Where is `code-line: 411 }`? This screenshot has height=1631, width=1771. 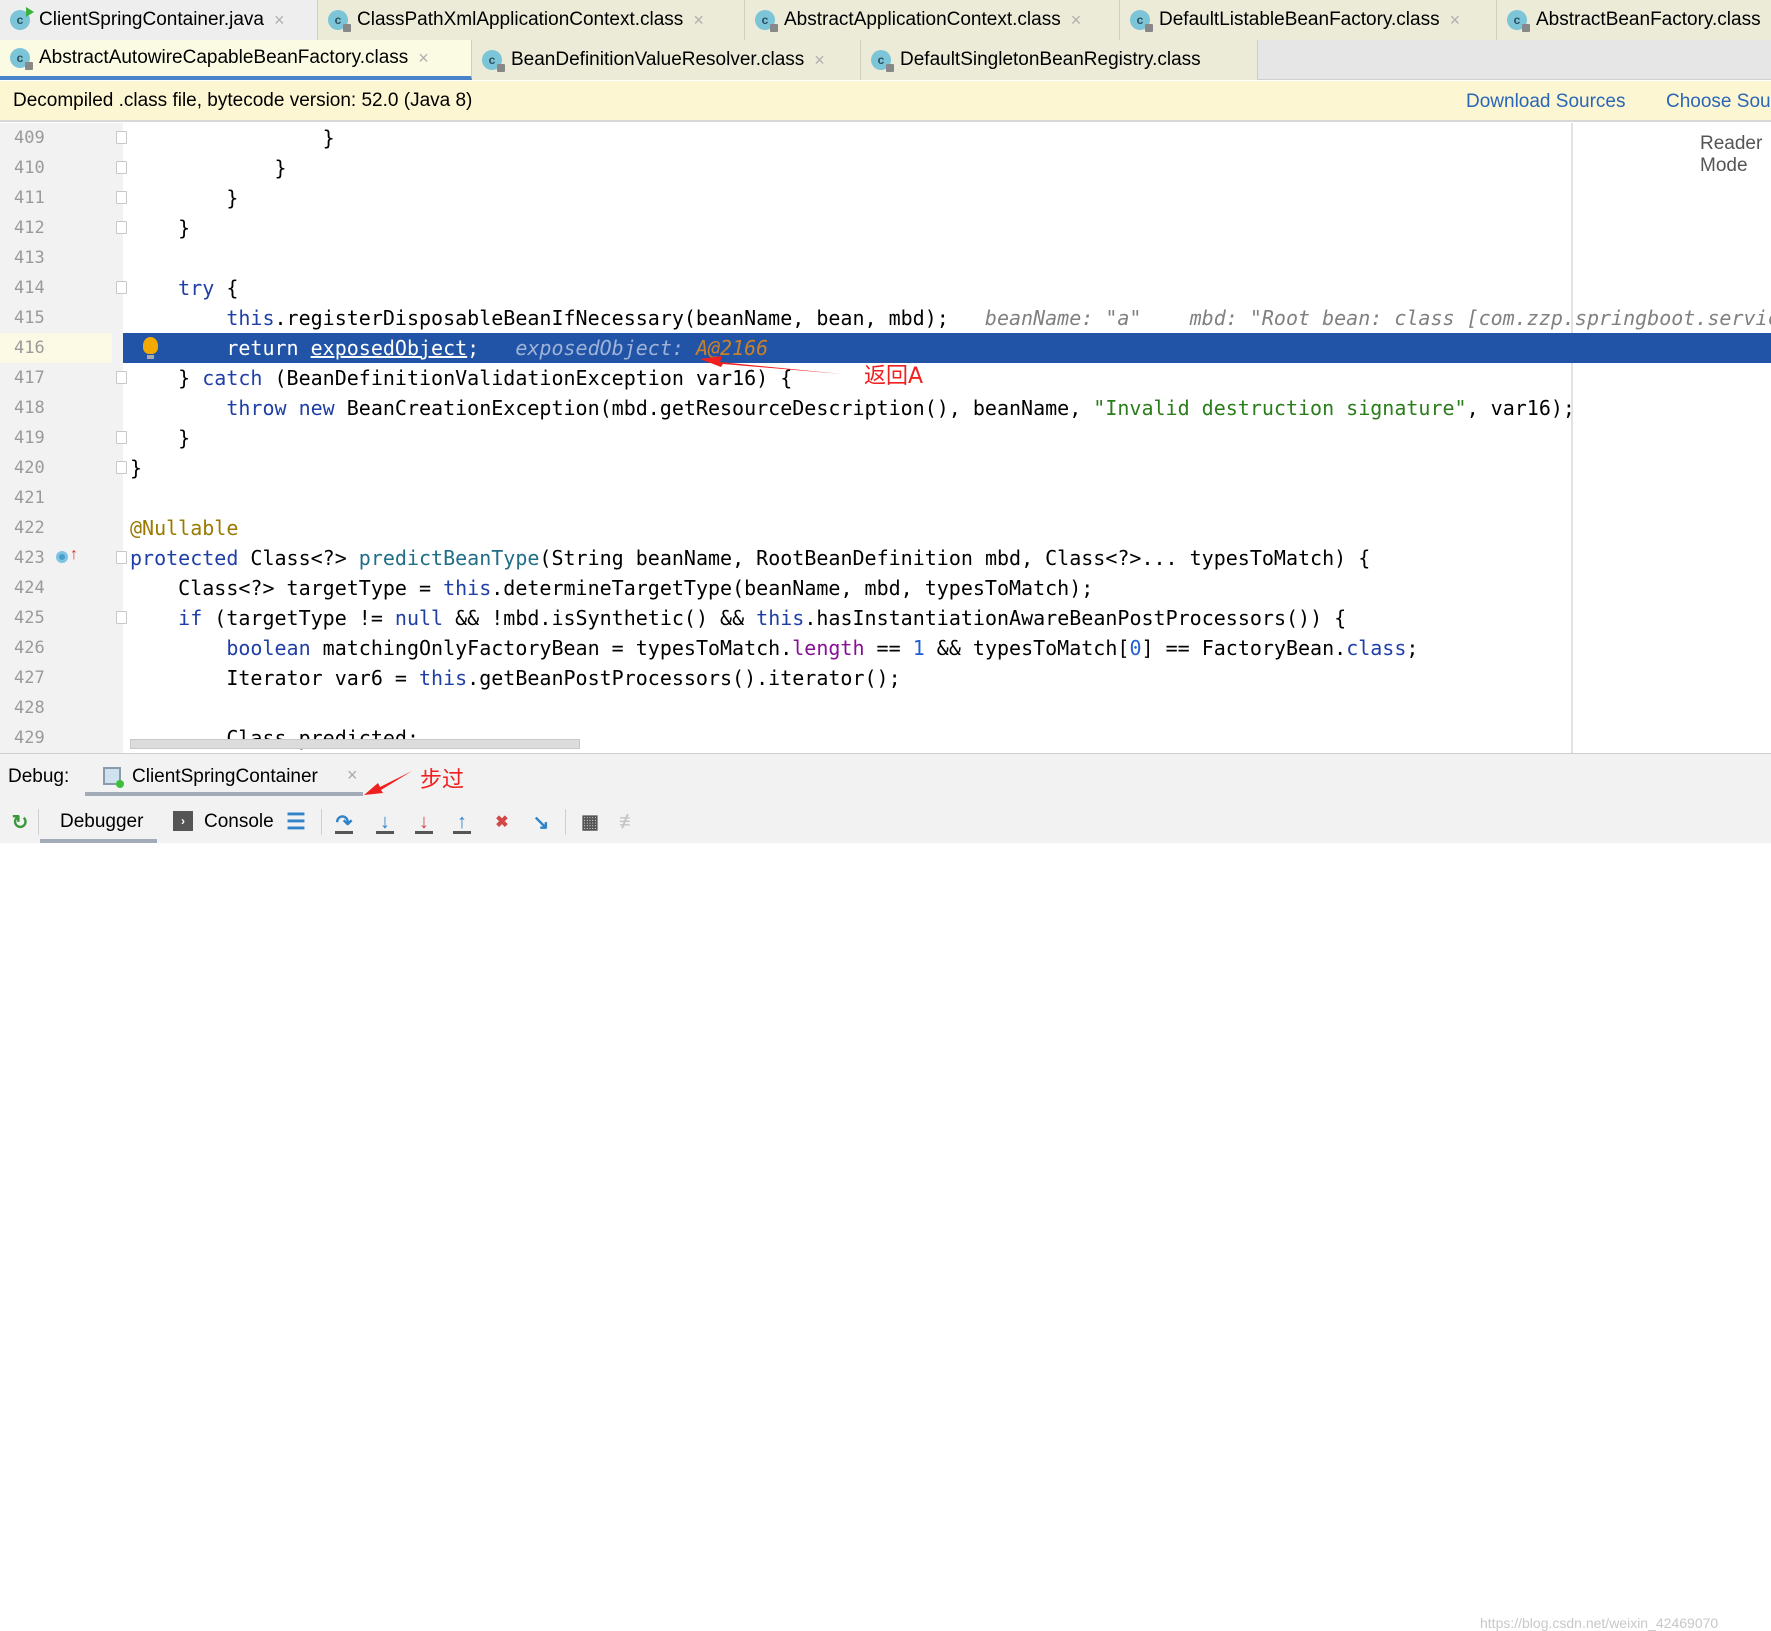
code-line: 411 } is located at coordinates (885, 198).